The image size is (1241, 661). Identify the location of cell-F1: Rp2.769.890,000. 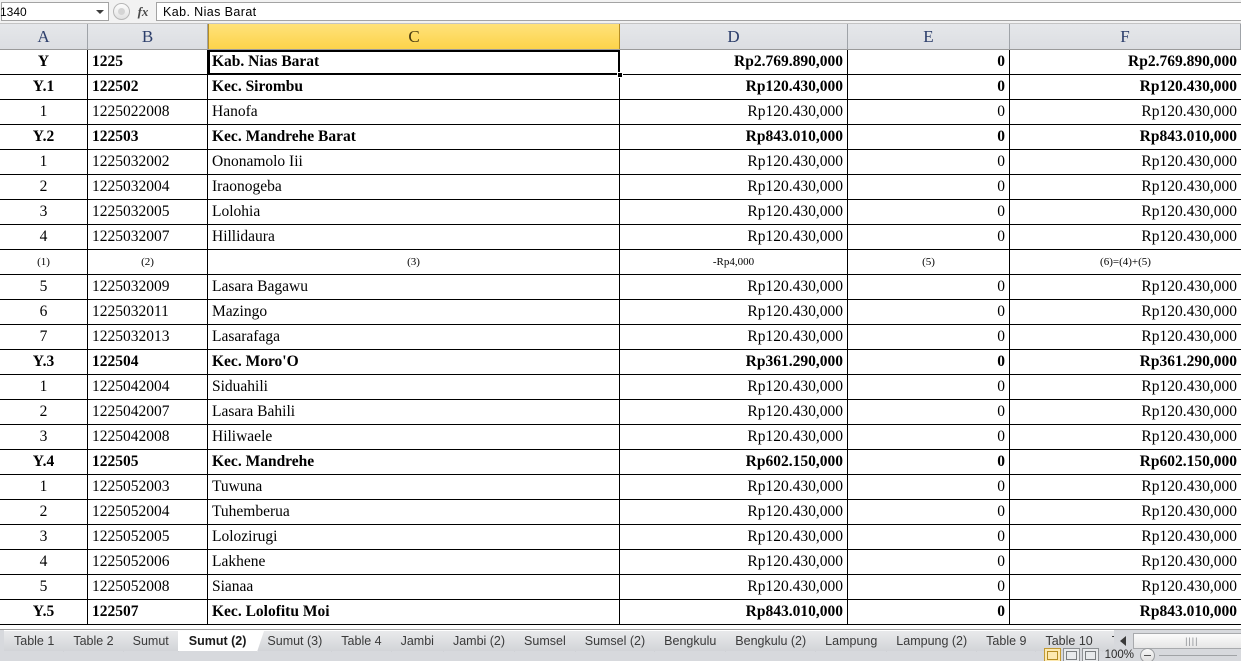
(1125, 62).